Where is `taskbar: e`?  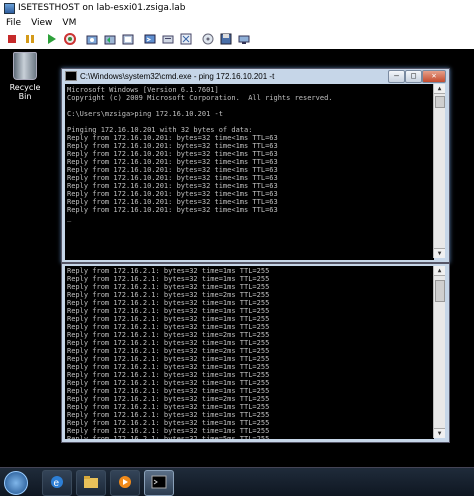
taskbar: e is located at coordinates (237, 481).